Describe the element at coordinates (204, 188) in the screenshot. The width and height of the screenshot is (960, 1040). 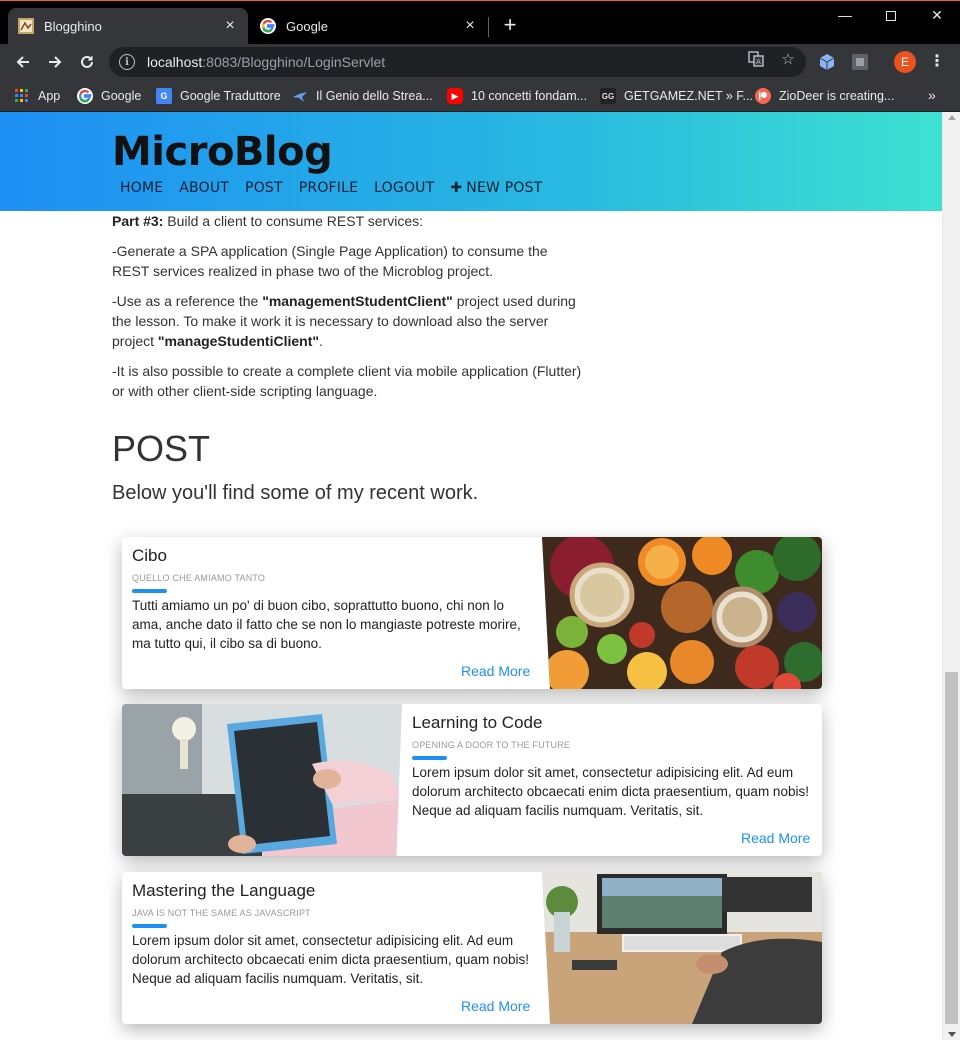
I see `nav-about: ABOUT` at that location.